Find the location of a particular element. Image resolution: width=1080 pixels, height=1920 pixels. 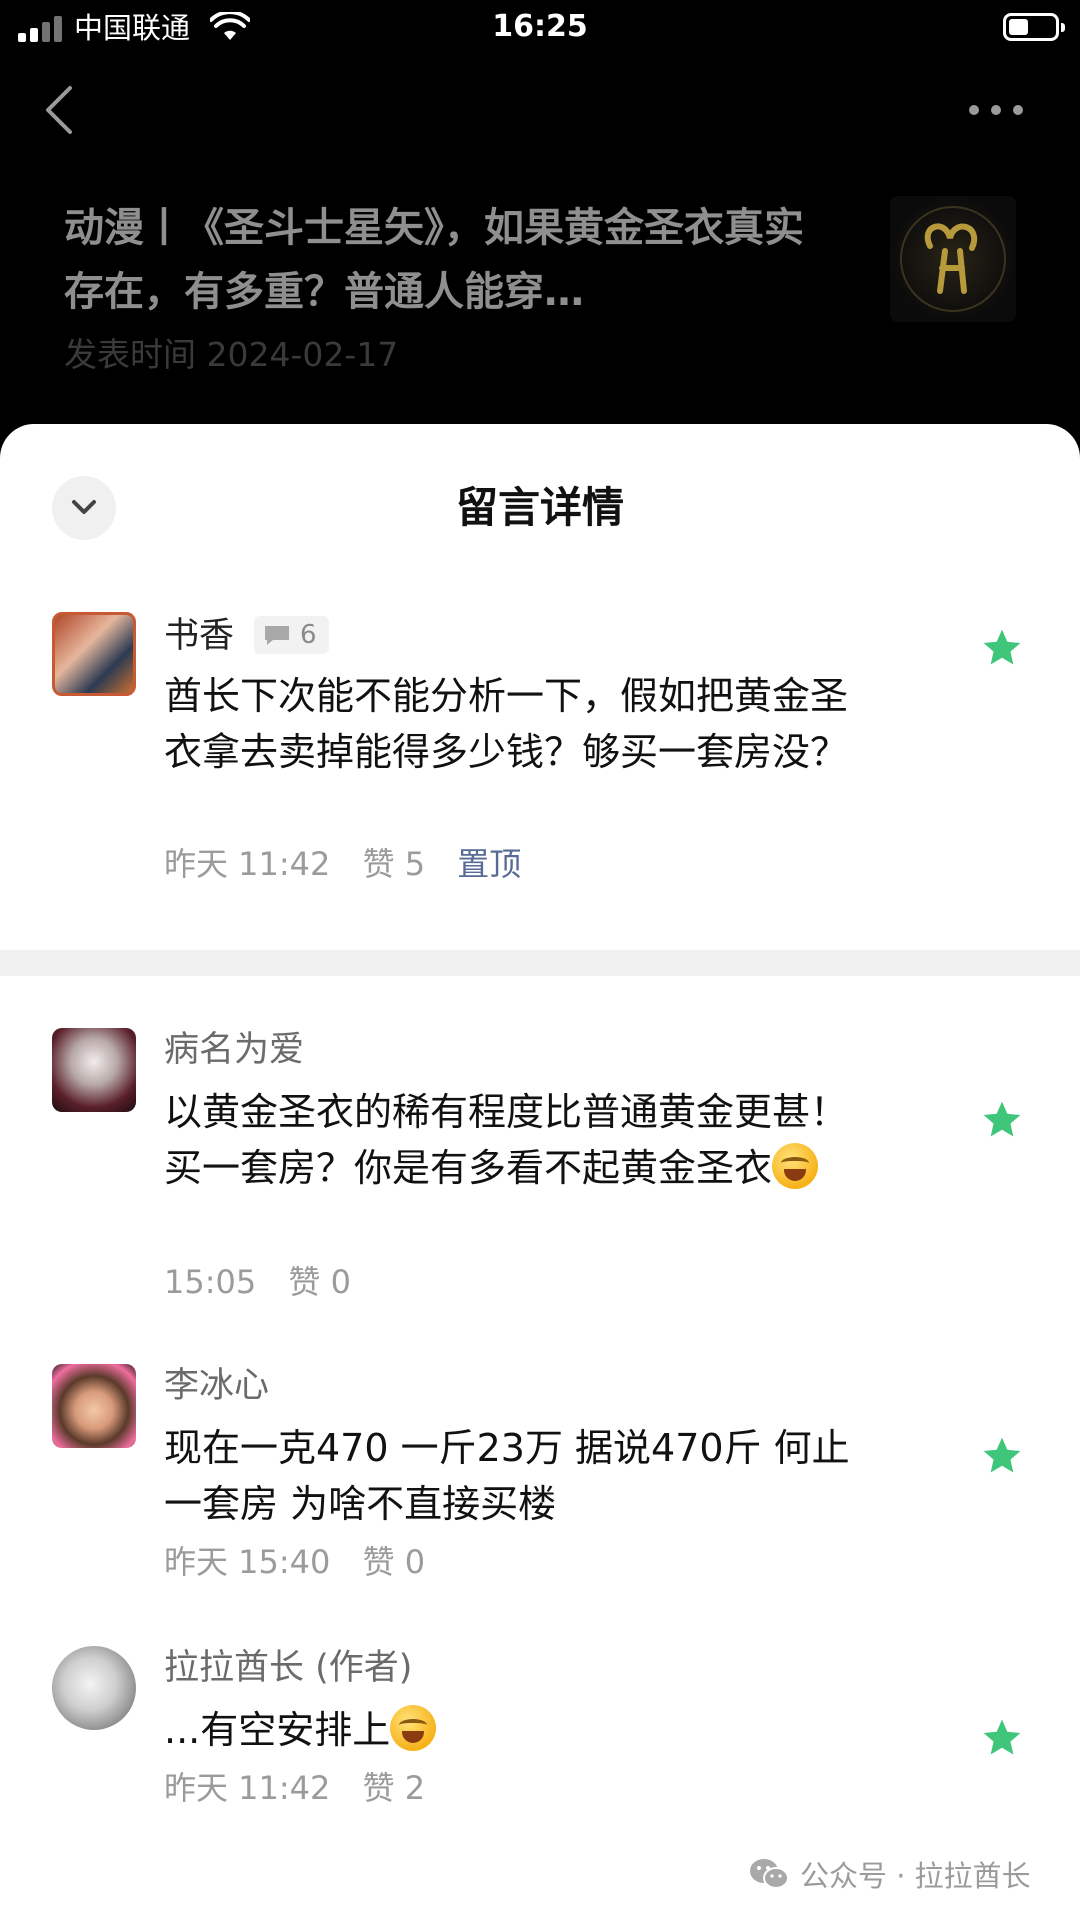

comment-meta: 昨天 11:42 赞 2 is located at coordinates (305, 1788).